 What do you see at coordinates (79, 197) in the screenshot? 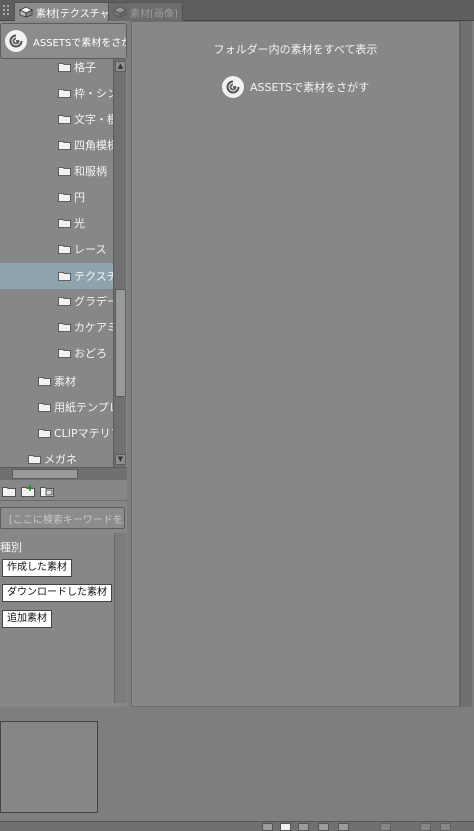
I see `tree-item-label: 円` at bounding box center [79, 197].